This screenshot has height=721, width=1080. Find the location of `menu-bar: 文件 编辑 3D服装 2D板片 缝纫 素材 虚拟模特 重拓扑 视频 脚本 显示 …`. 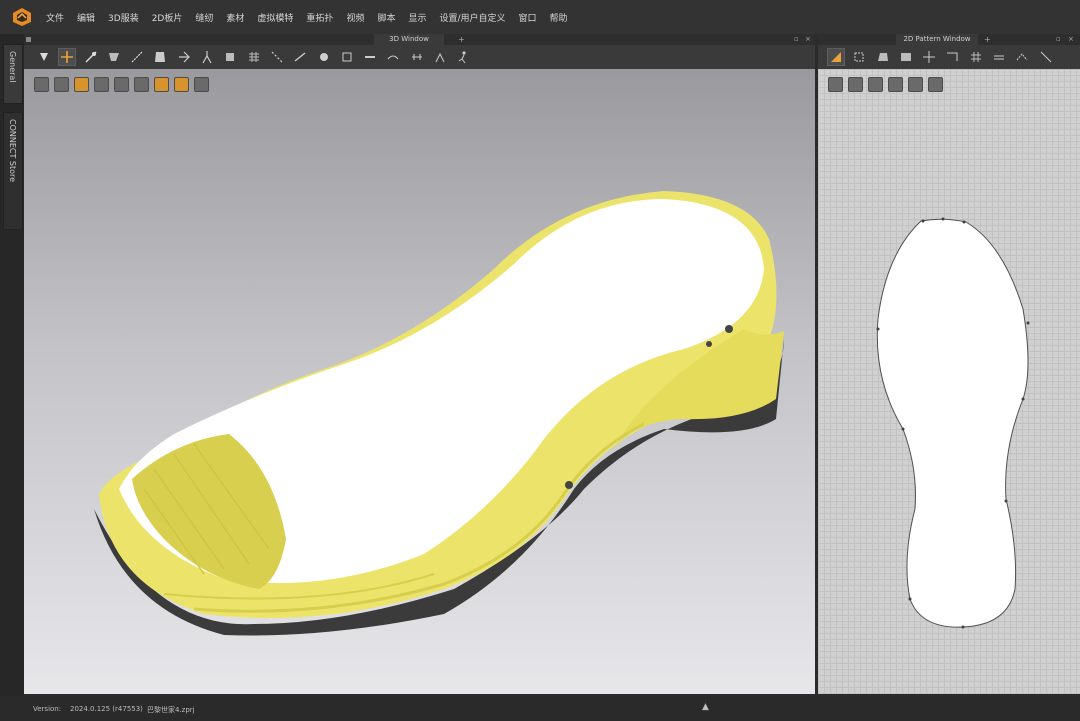

menu-bar: 文件 编辑 3D服装 2D板片 缝纫 素材 虚拟模特 重拓扑 视频 脚本 显示 … is located at coordinates (540, 17).